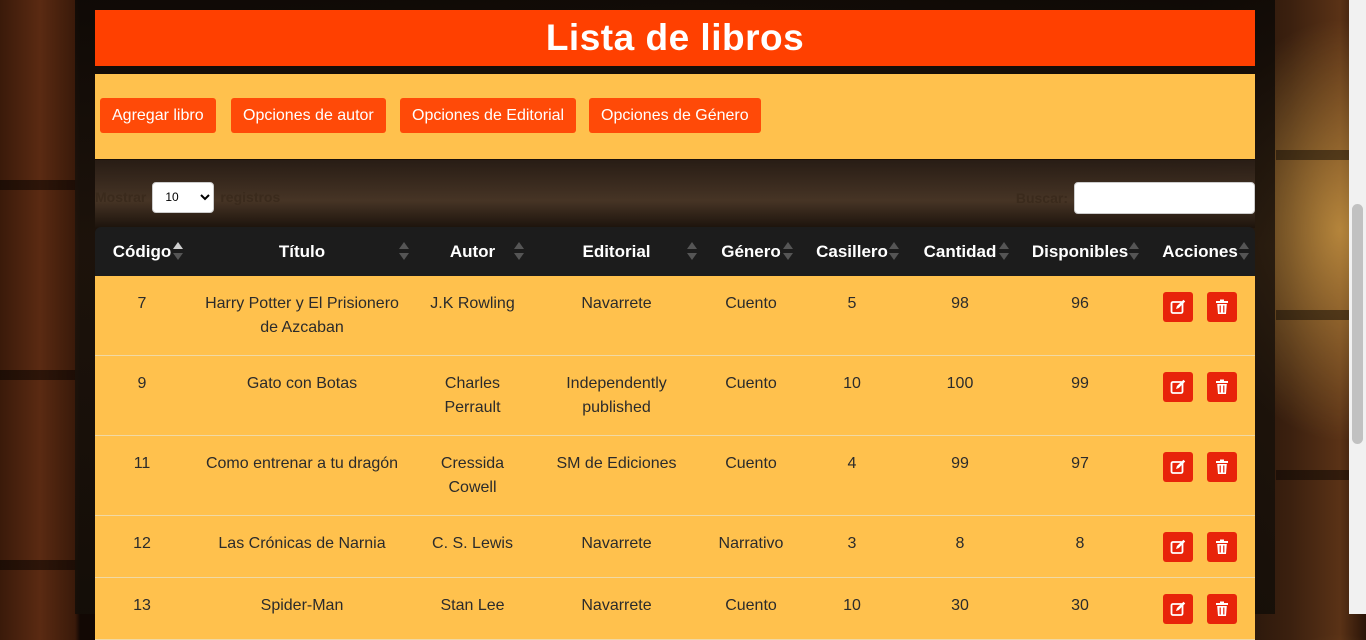 Image resolution: width=1366 pixels, height=640 pixels. I want to click on page-title: Lista de libros, so click(675, 37).